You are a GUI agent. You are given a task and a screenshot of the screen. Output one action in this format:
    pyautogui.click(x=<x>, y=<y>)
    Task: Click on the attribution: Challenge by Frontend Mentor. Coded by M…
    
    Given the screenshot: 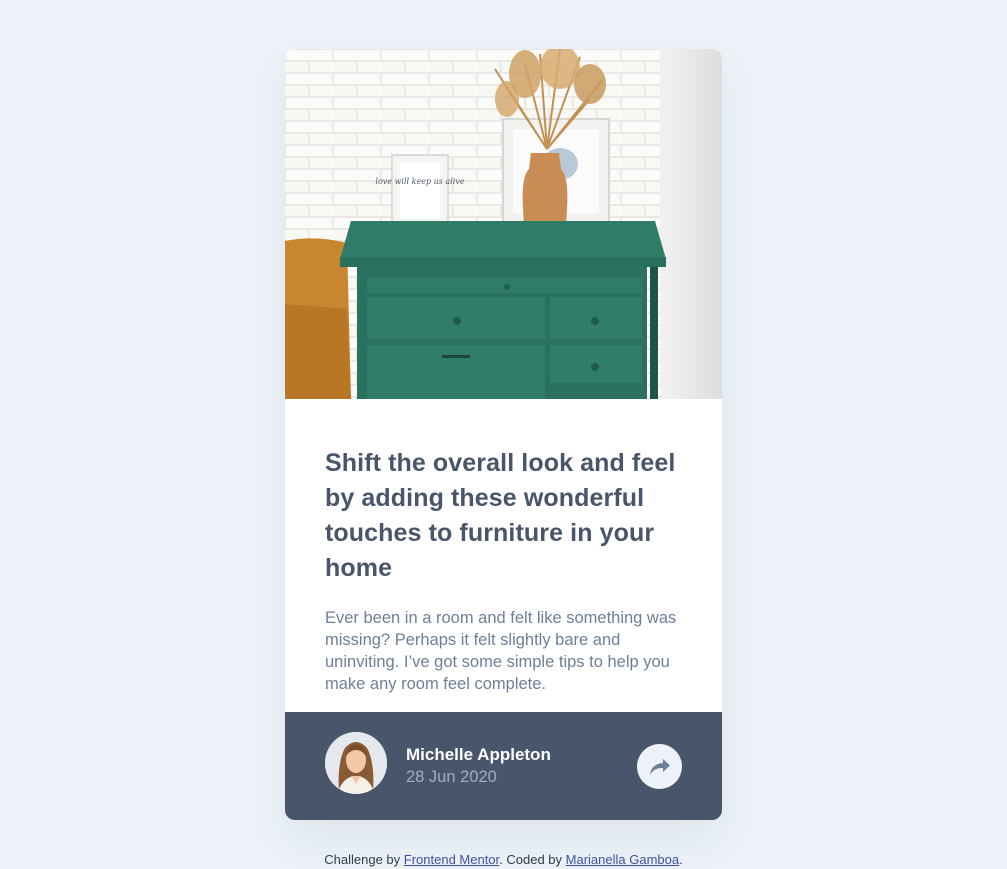 What is the action you would take?
    pyautogui.click(x=503, y=860)
    